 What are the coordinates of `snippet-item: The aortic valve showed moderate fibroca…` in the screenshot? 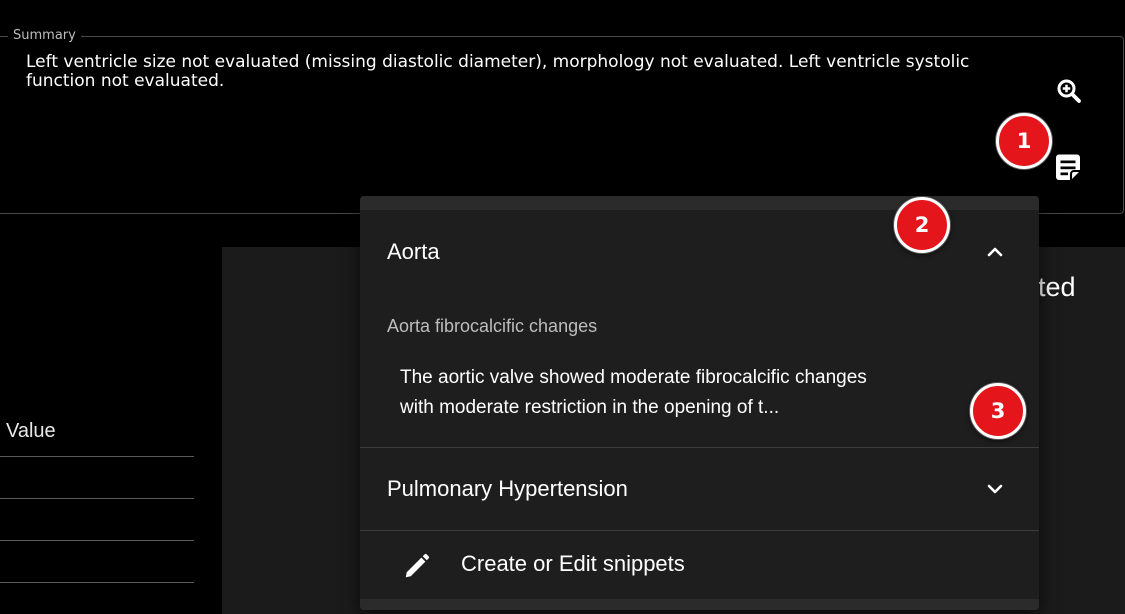 It's located at (700, 393).